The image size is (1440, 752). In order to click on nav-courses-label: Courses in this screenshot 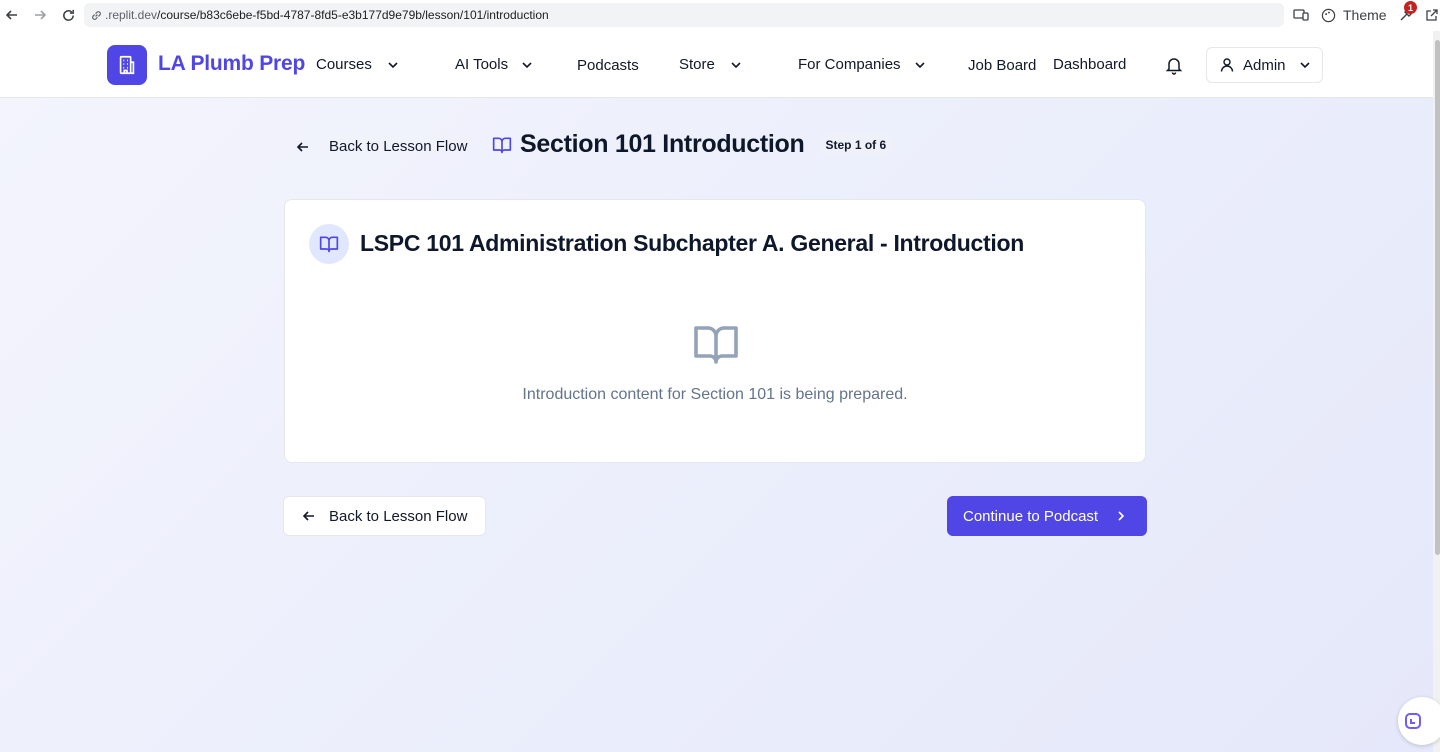, I will do `click(344, 64)`.